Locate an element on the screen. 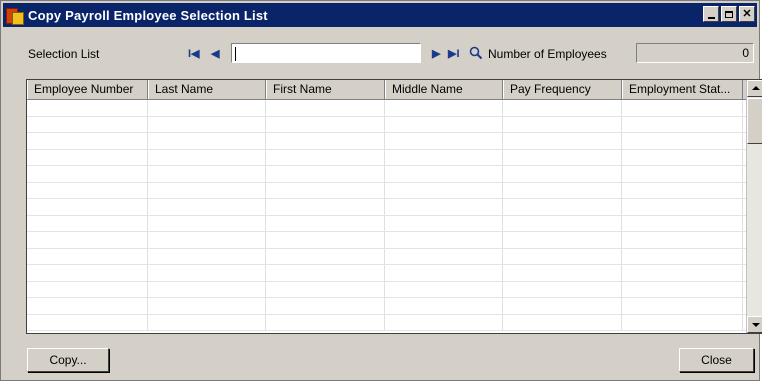  search-icon is located at coordinates (476, 53).